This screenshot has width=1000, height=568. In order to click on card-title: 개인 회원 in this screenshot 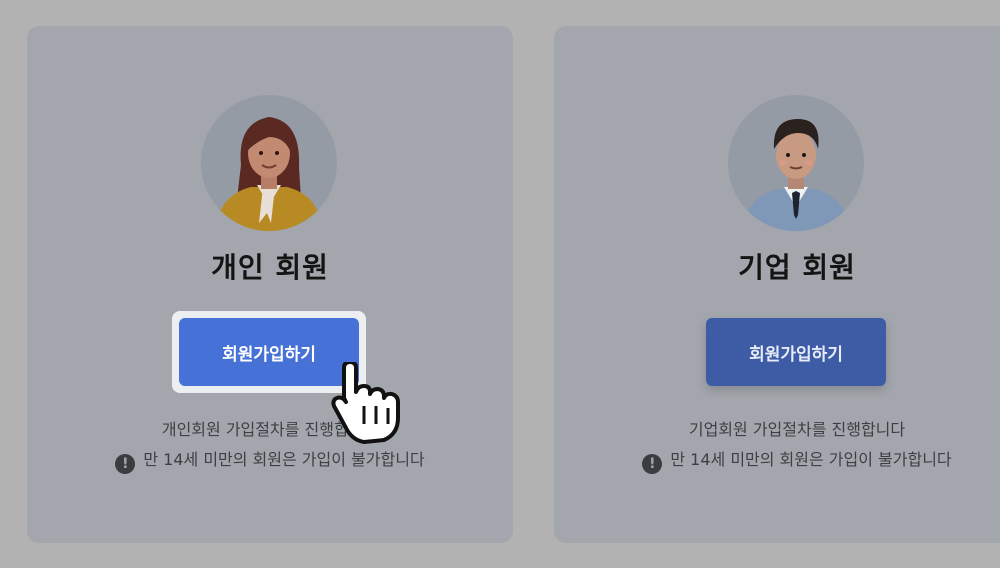, I will do `click(270, 267)`.